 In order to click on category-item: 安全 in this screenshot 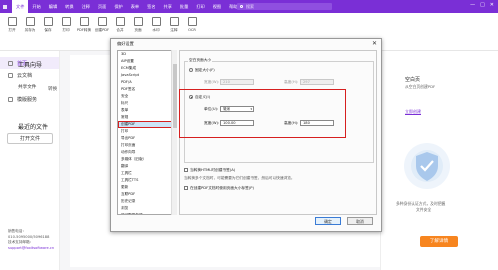, I will do `click(147, 96)`.